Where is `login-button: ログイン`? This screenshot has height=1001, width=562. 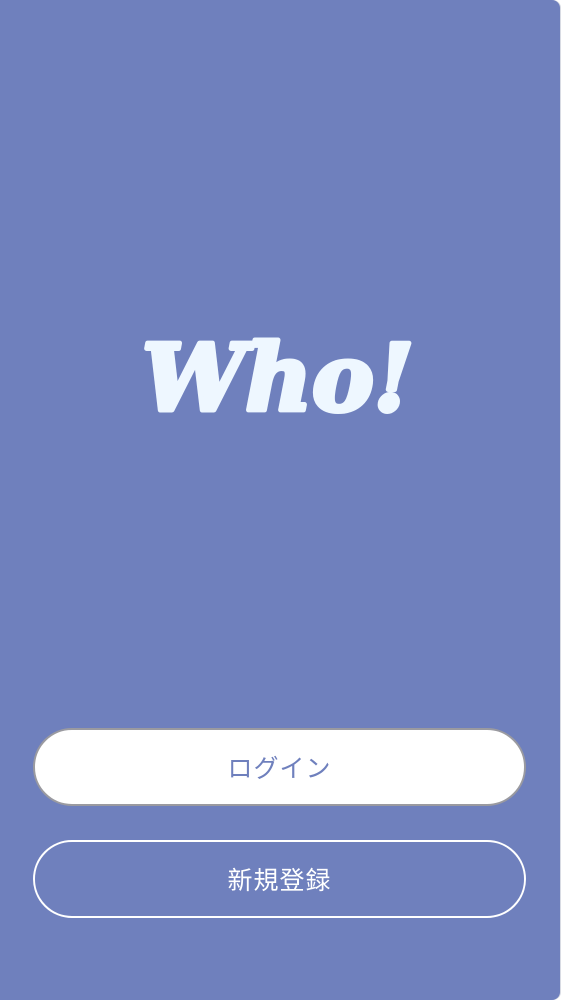
login-button: ログイン is located at coordinates (279, 767).